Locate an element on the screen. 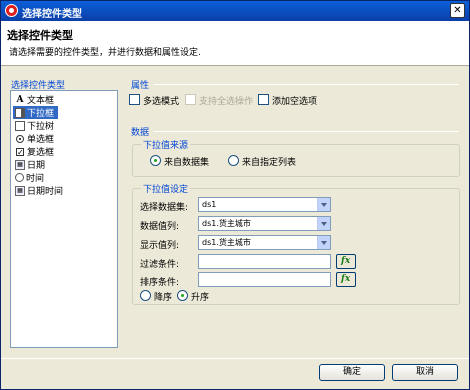 Image resolution: width=470 pixels, height=390 pixels. combobox-icon is located at coordinates (20, 112).